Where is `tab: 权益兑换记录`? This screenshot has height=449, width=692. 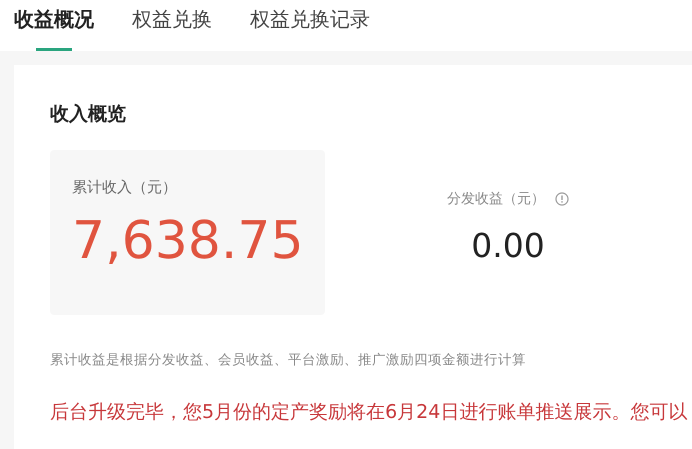
tab: 权益兑换记录 is located at coordinates (310, 27).